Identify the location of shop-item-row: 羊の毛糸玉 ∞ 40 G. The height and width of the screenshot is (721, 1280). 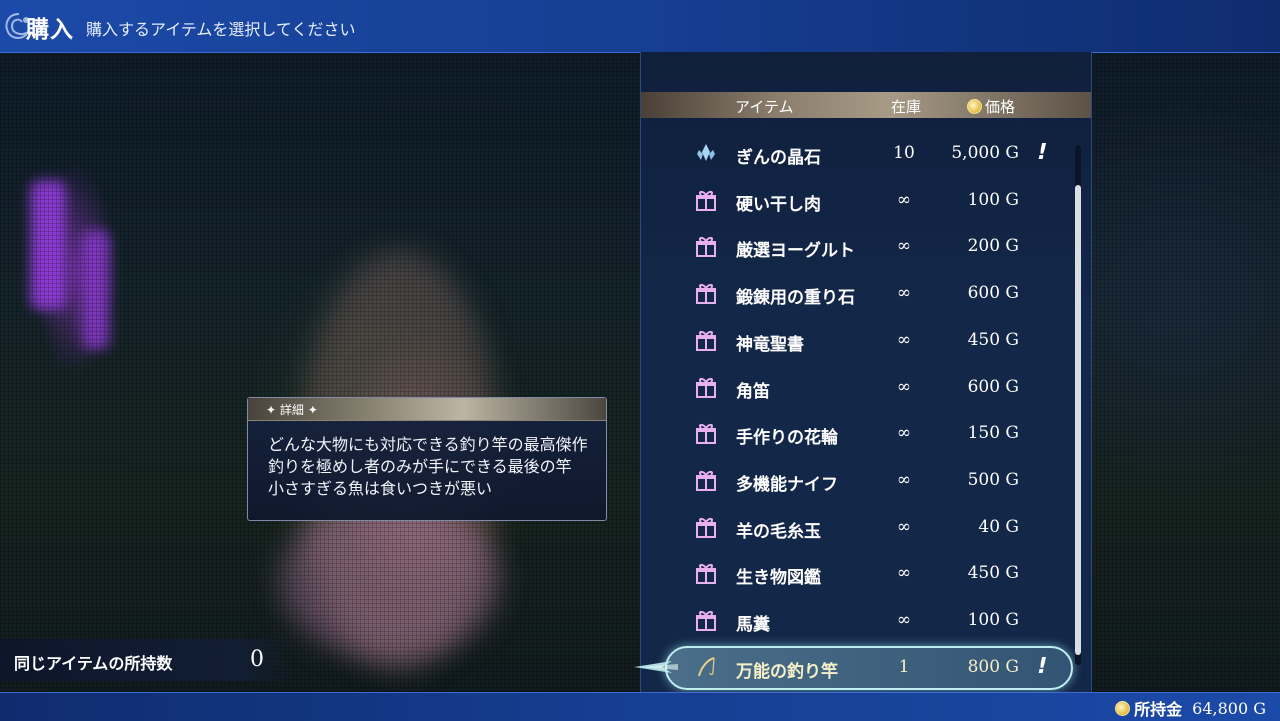
(856, 528).